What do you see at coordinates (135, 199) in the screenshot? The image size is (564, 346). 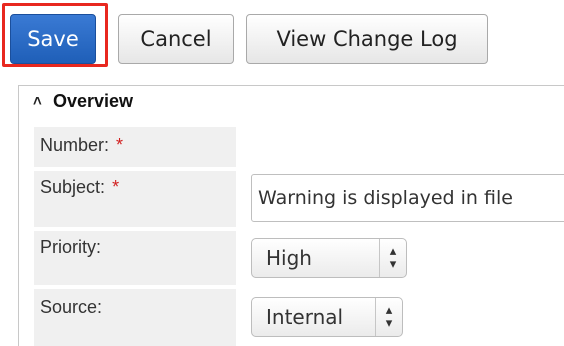 I see `subject-label: Subject: *` at bounding box center [135, 199].